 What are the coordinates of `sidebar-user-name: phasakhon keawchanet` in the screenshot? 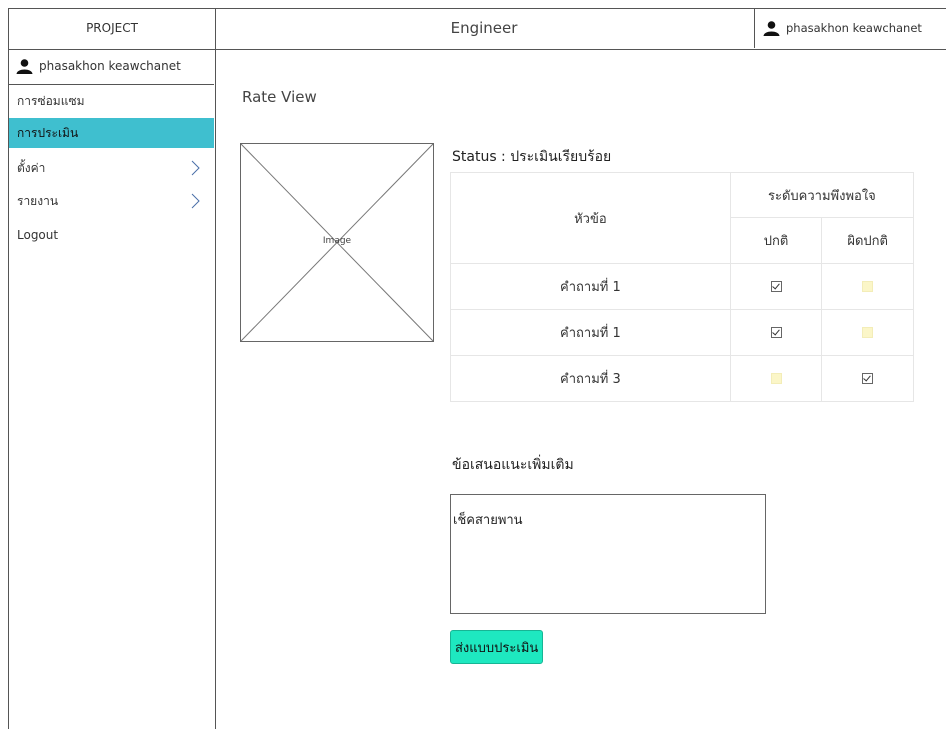 It's located at (110, 66).